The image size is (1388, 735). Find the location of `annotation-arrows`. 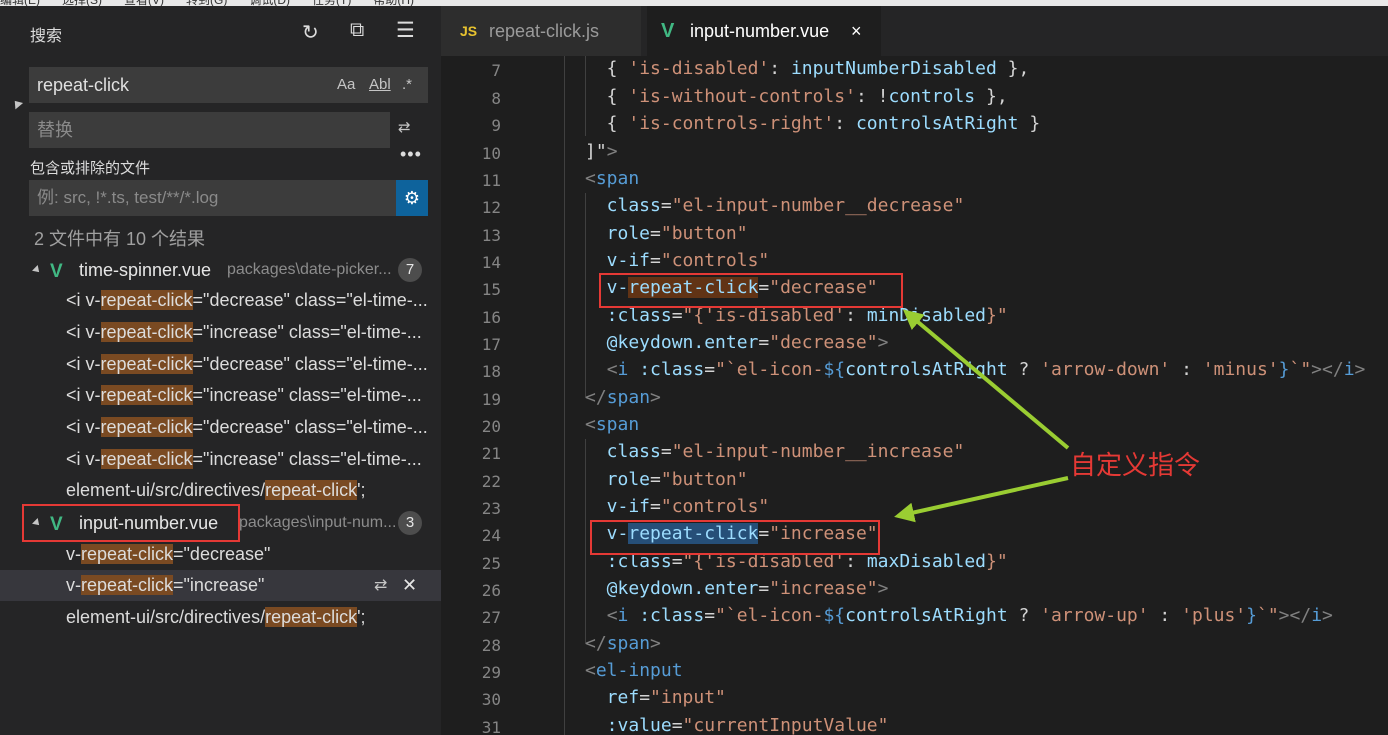

annotation-arrows is located at coordinates (982, 416).